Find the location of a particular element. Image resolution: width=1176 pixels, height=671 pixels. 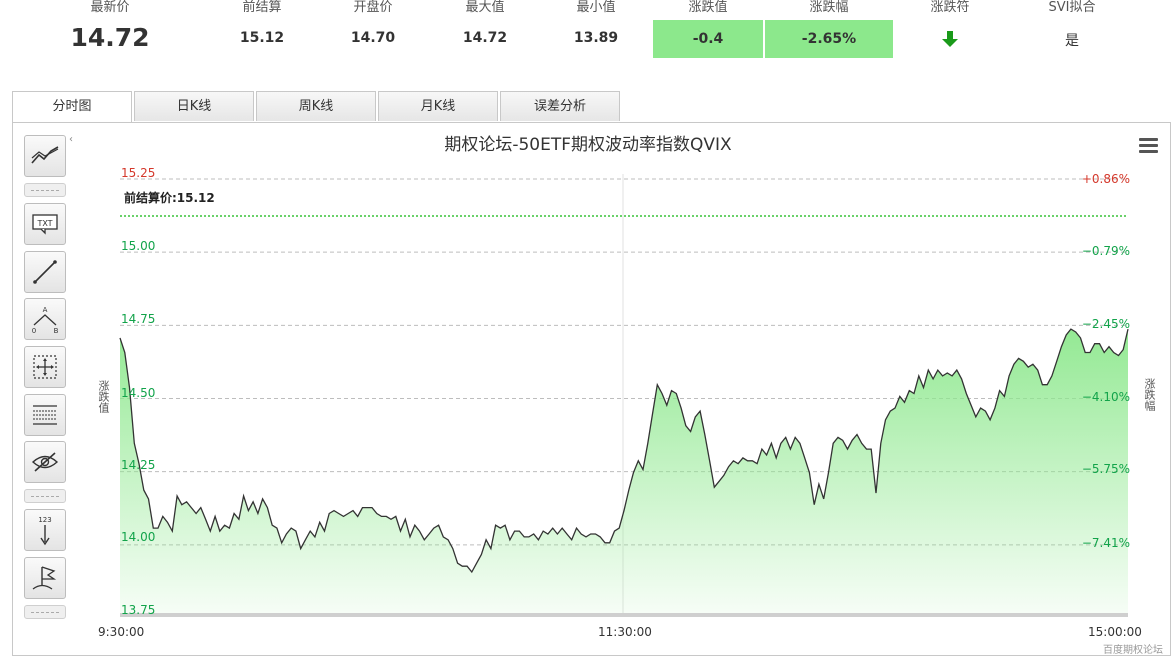

x-tick-label: 9:30:00 is located at coordinates (121, 632).